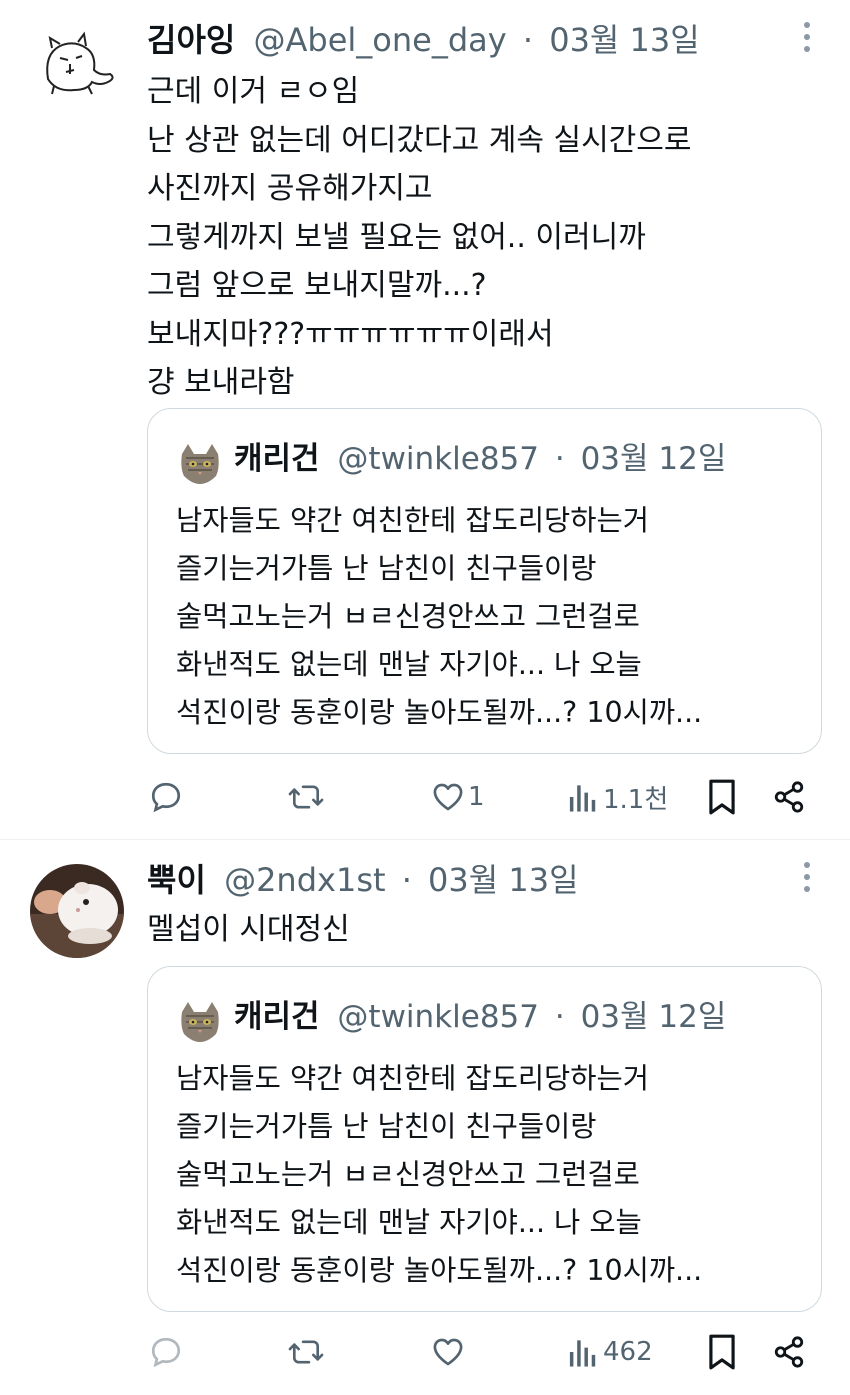 This screenshot has height=1395, width=850. Describe the element at coordinates (425, 1352) in the screenshot. I see `action-bar: 462` at that location.